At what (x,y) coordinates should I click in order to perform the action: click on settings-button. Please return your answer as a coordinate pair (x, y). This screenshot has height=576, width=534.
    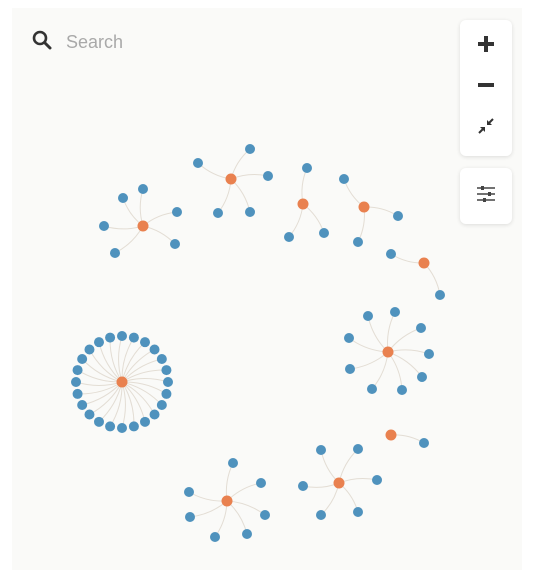
    Looking at the image, I should click on (486, 196).